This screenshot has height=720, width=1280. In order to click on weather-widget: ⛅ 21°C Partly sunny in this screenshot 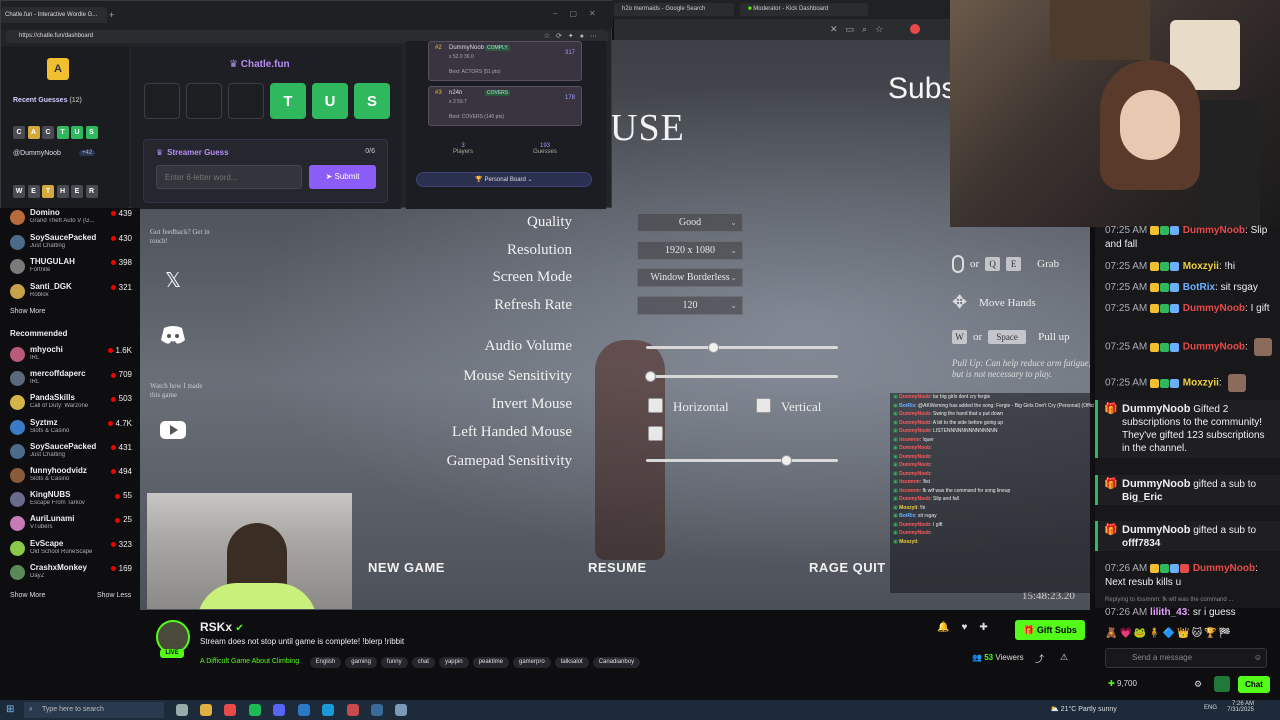, I will do `click(1083, 709)`.